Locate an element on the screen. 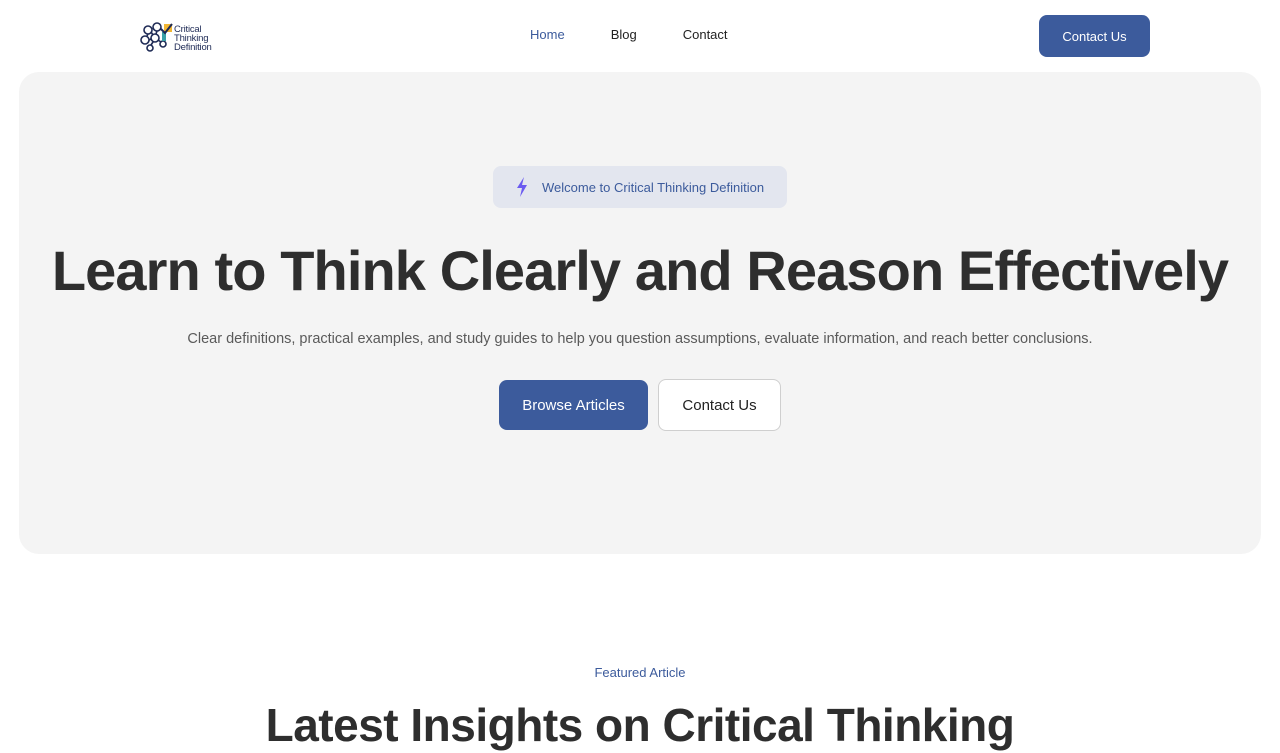 The height and width of the screenshot is (753, 1280). header-contact-us-button: Contact Us is located at coordinates (1094, 36).